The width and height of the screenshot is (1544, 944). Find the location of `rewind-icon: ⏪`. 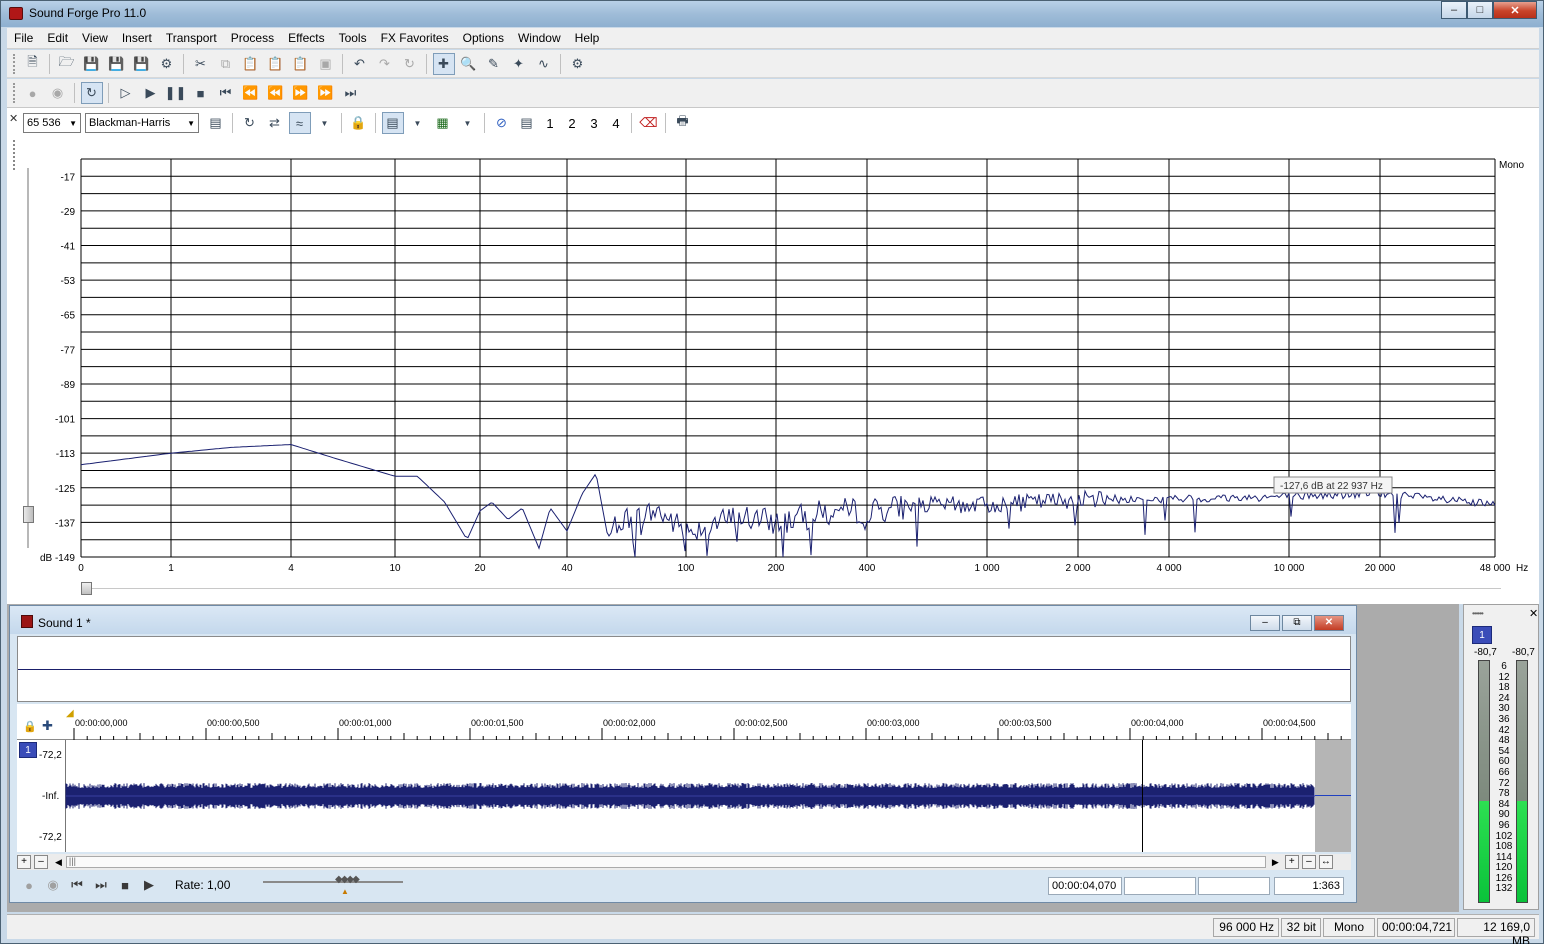

rewind-icon: ⏪ is located at coordinates (276, 93).